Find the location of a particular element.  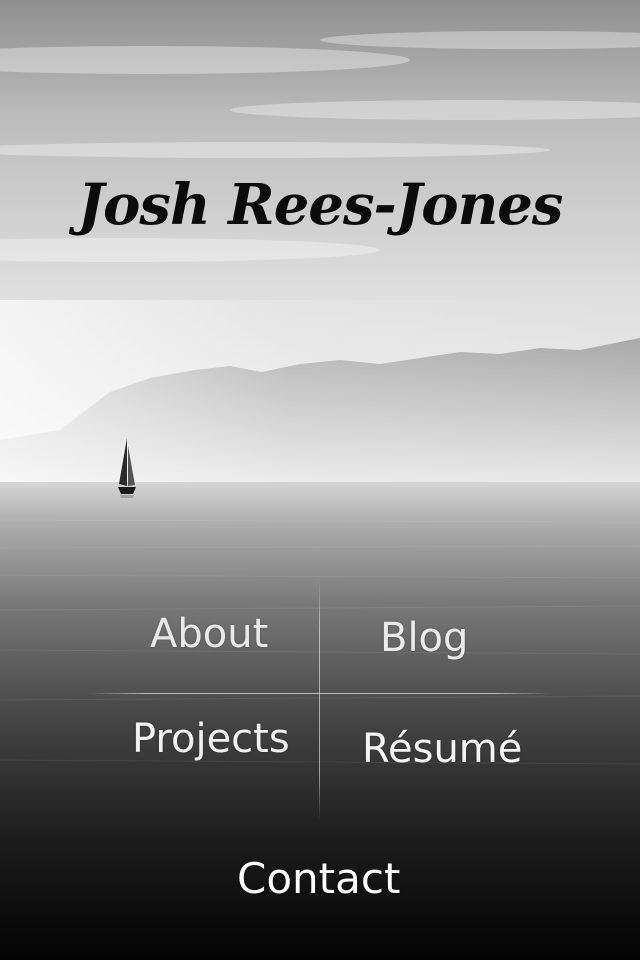

nav-blog-link: Blog is located at coordinates (424, 638).